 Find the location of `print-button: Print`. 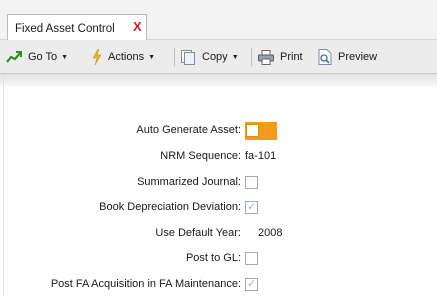

print-button: Print is located at coordinates (280, 57).